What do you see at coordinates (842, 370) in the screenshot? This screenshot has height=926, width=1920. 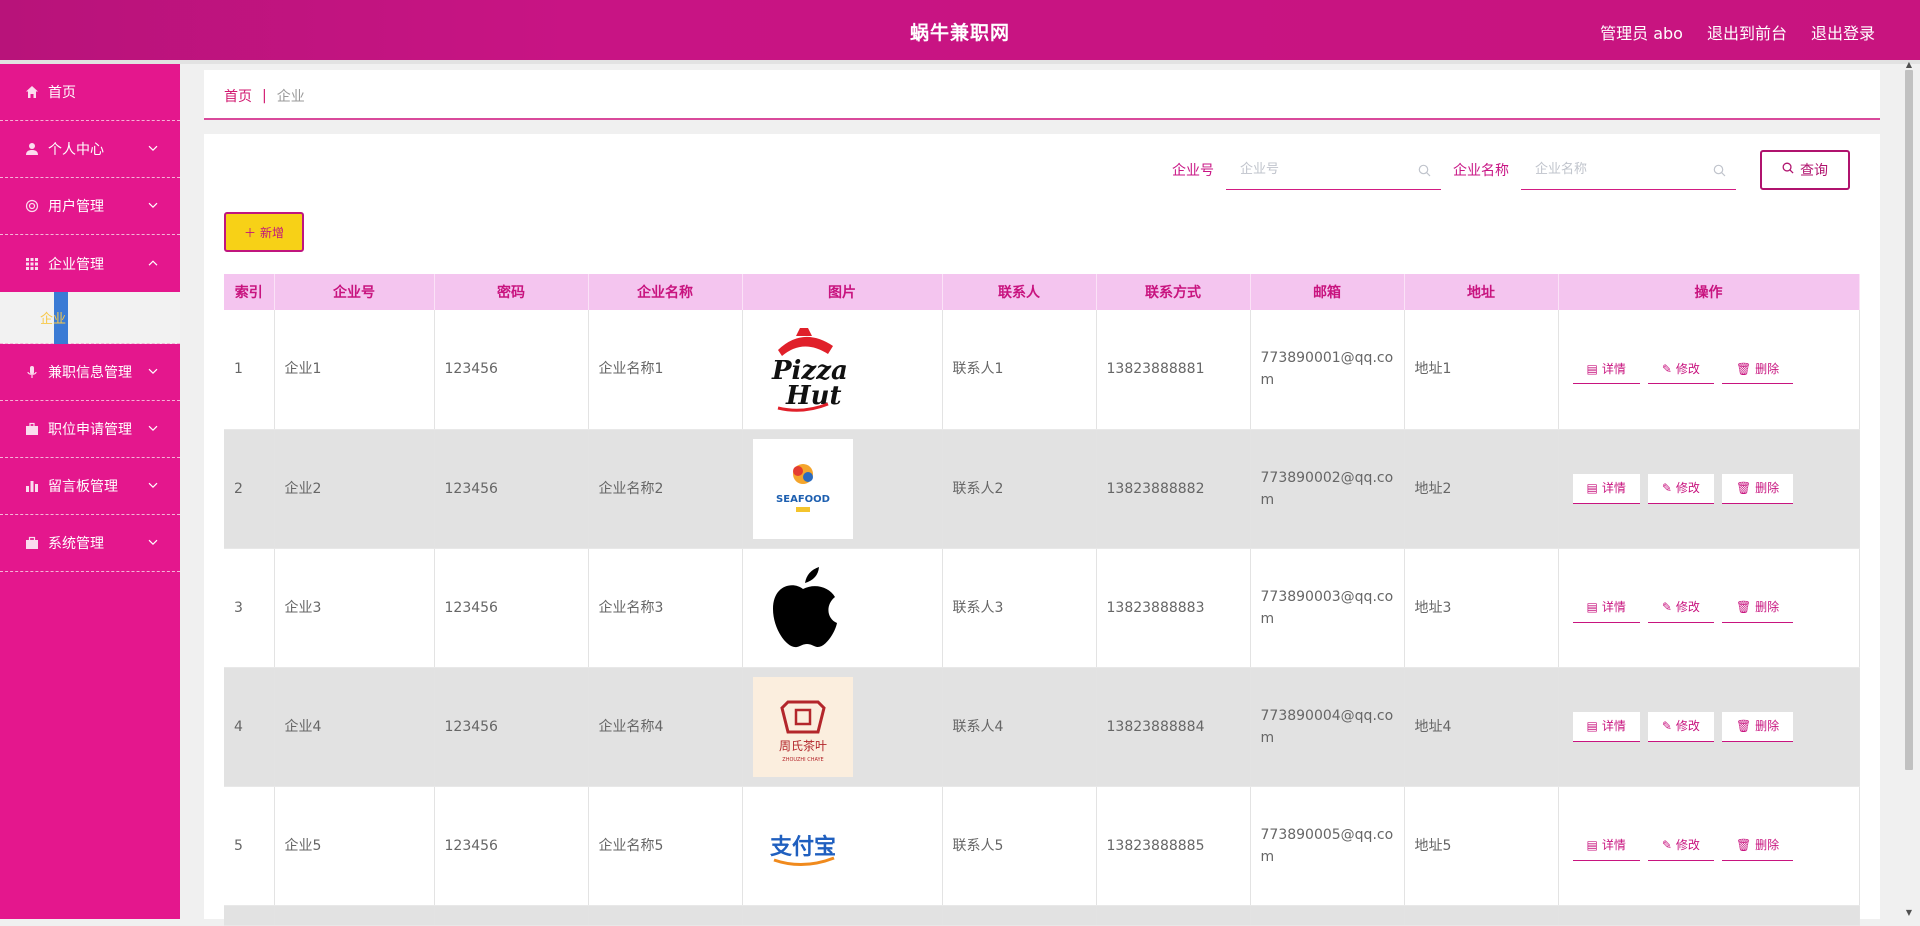 I see `cell-image: Pizza Hut` at bounding box center [842, 370].